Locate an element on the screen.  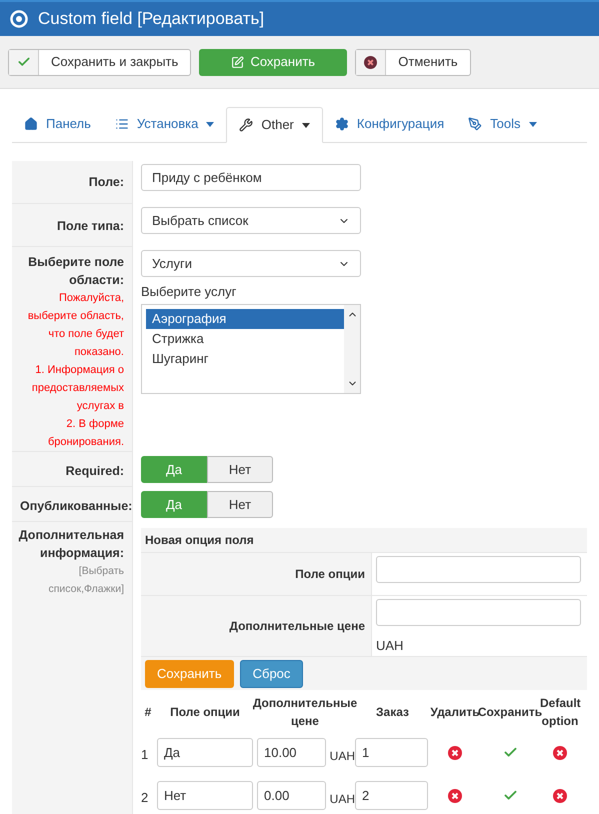
option-price-input is located at coordinates (478, 612).